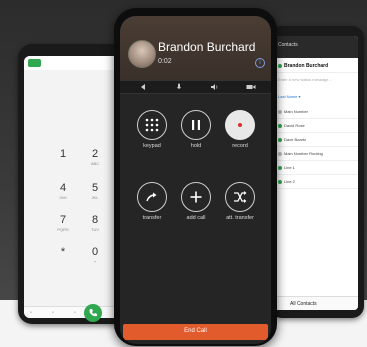 The image size is (367, 347). I want to click on key-digit: 5, so click(95, 188).